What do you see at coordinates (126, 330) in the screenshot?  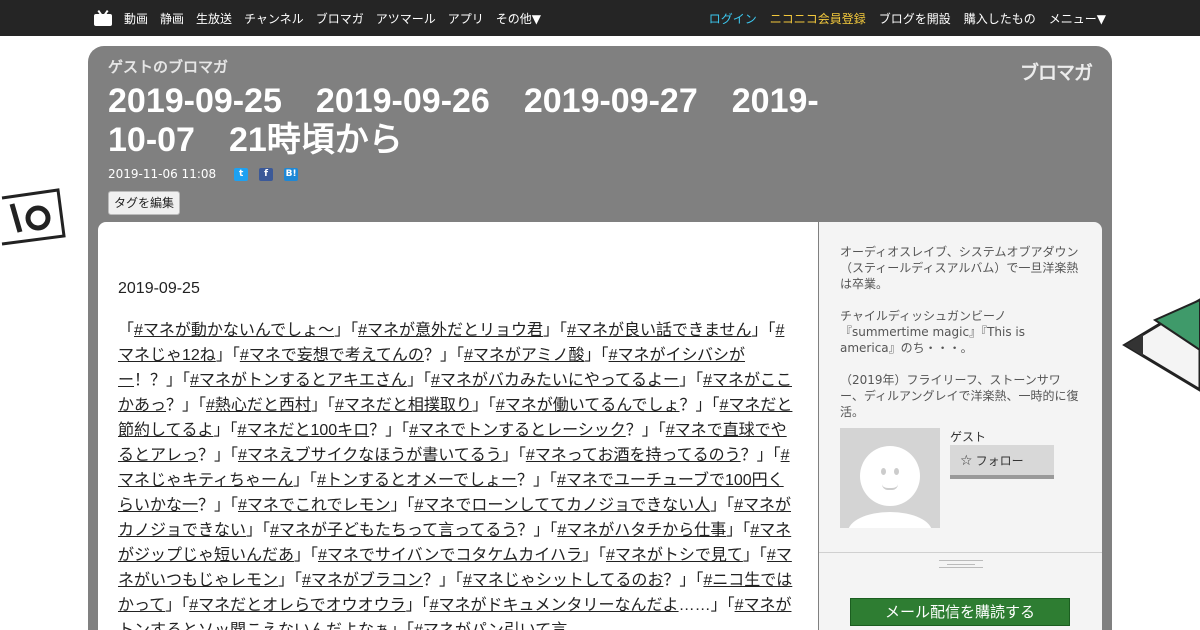 I see `body-text-fragment: 「` at bounding box center [126, 330].